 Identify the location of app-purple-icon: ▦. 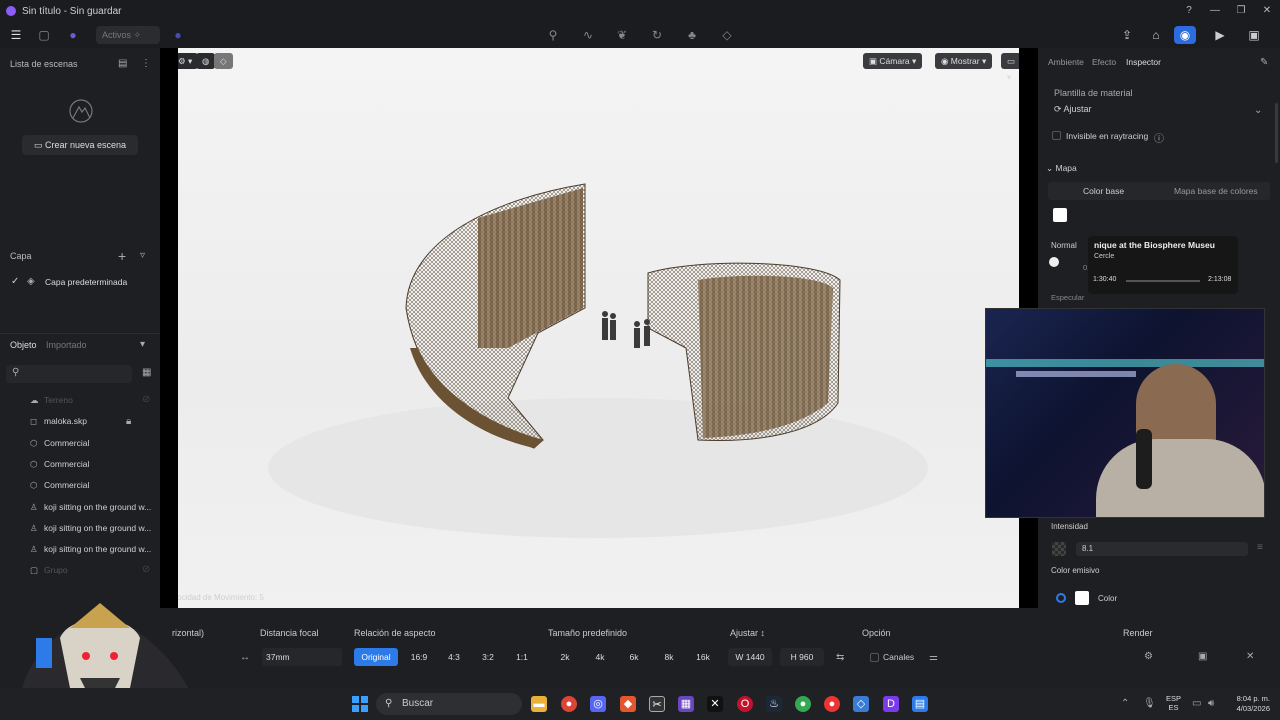
(686, 704).